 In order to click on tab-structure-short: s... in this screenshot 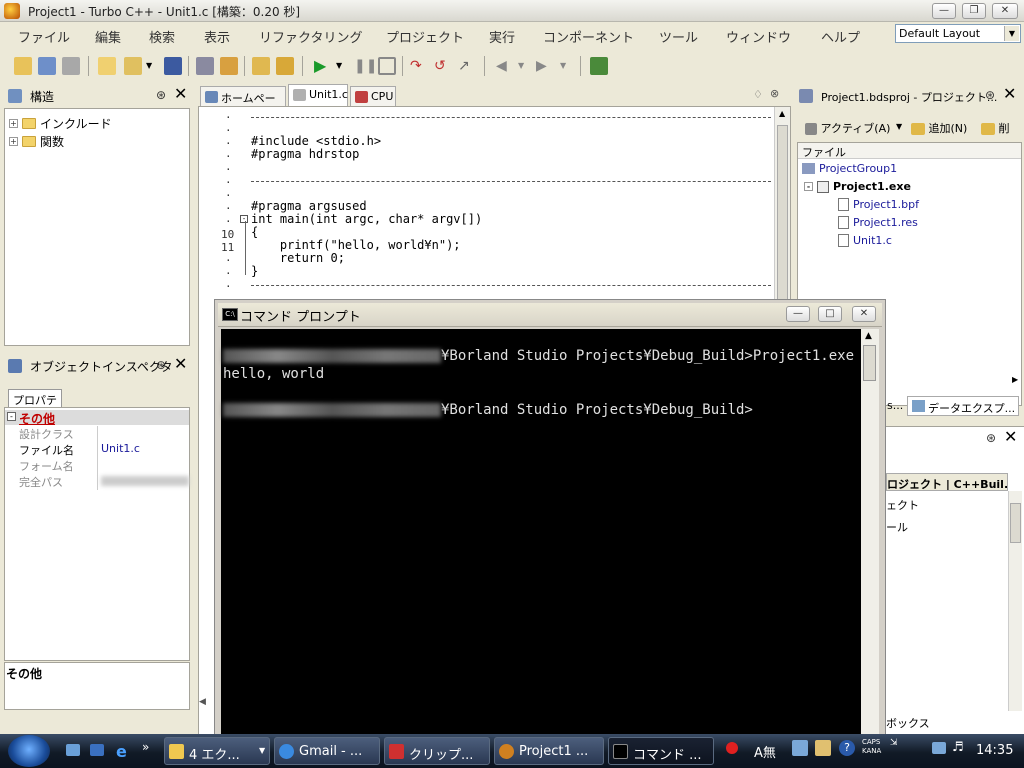, I will do `click(898, 406)`.